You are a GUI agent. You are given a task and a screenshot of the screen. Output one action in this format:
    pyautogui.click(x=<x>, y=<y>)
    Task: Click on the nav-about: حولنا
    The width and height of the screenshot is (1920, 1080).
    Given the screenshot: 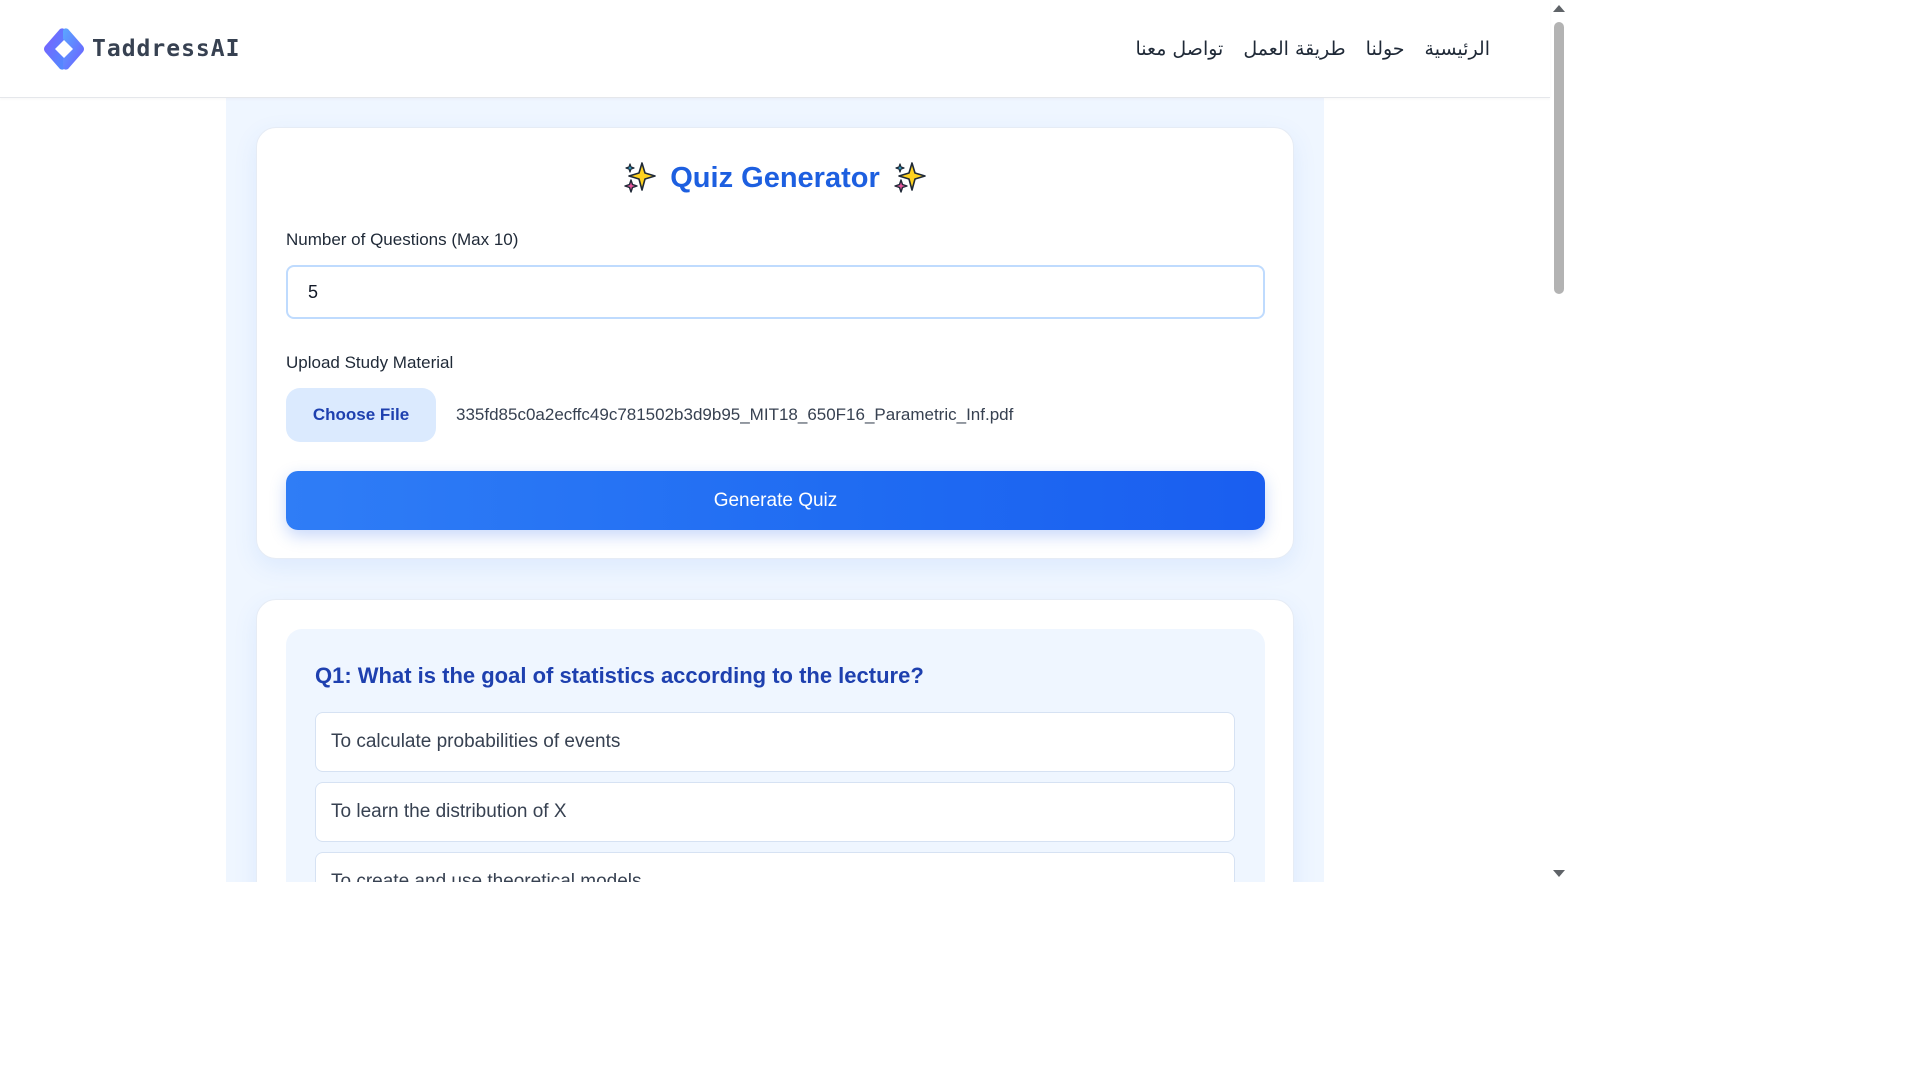 What is the action you would take?
    pyautogui.click(x=1385, y=49)
    